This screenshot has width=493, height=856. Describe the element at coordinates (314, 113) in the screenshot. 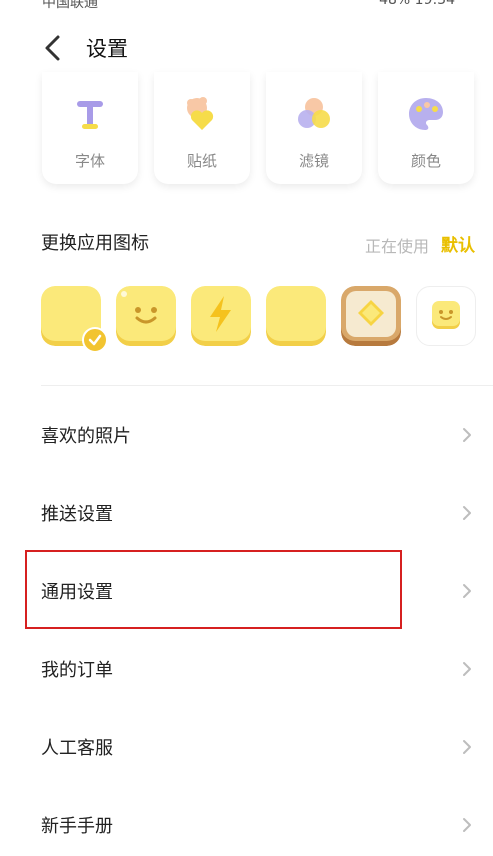

I see `filter-icon` at that location.